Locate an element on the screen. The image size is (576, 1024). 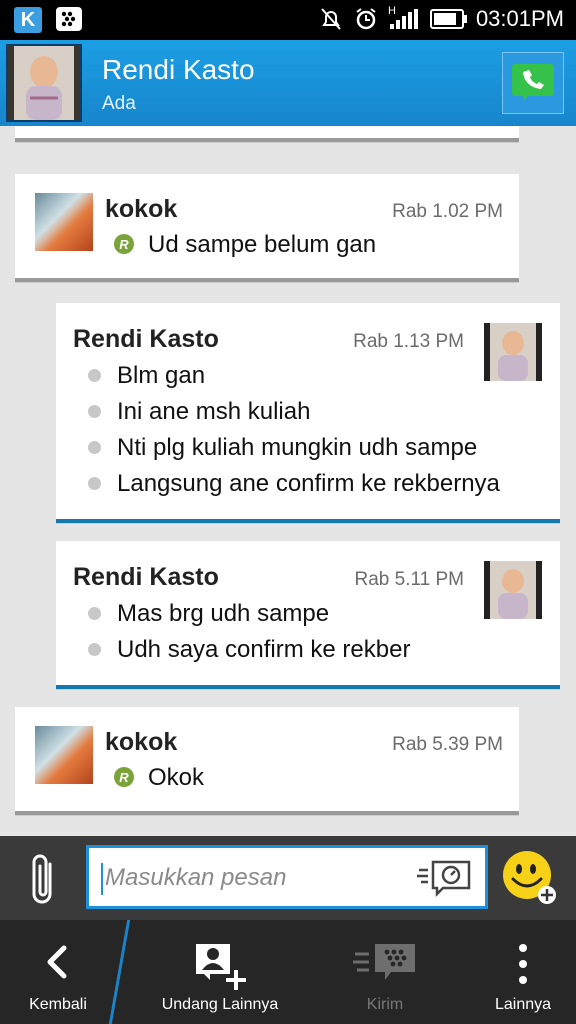
back-button: Kembali is located at coordinates (58, 972).